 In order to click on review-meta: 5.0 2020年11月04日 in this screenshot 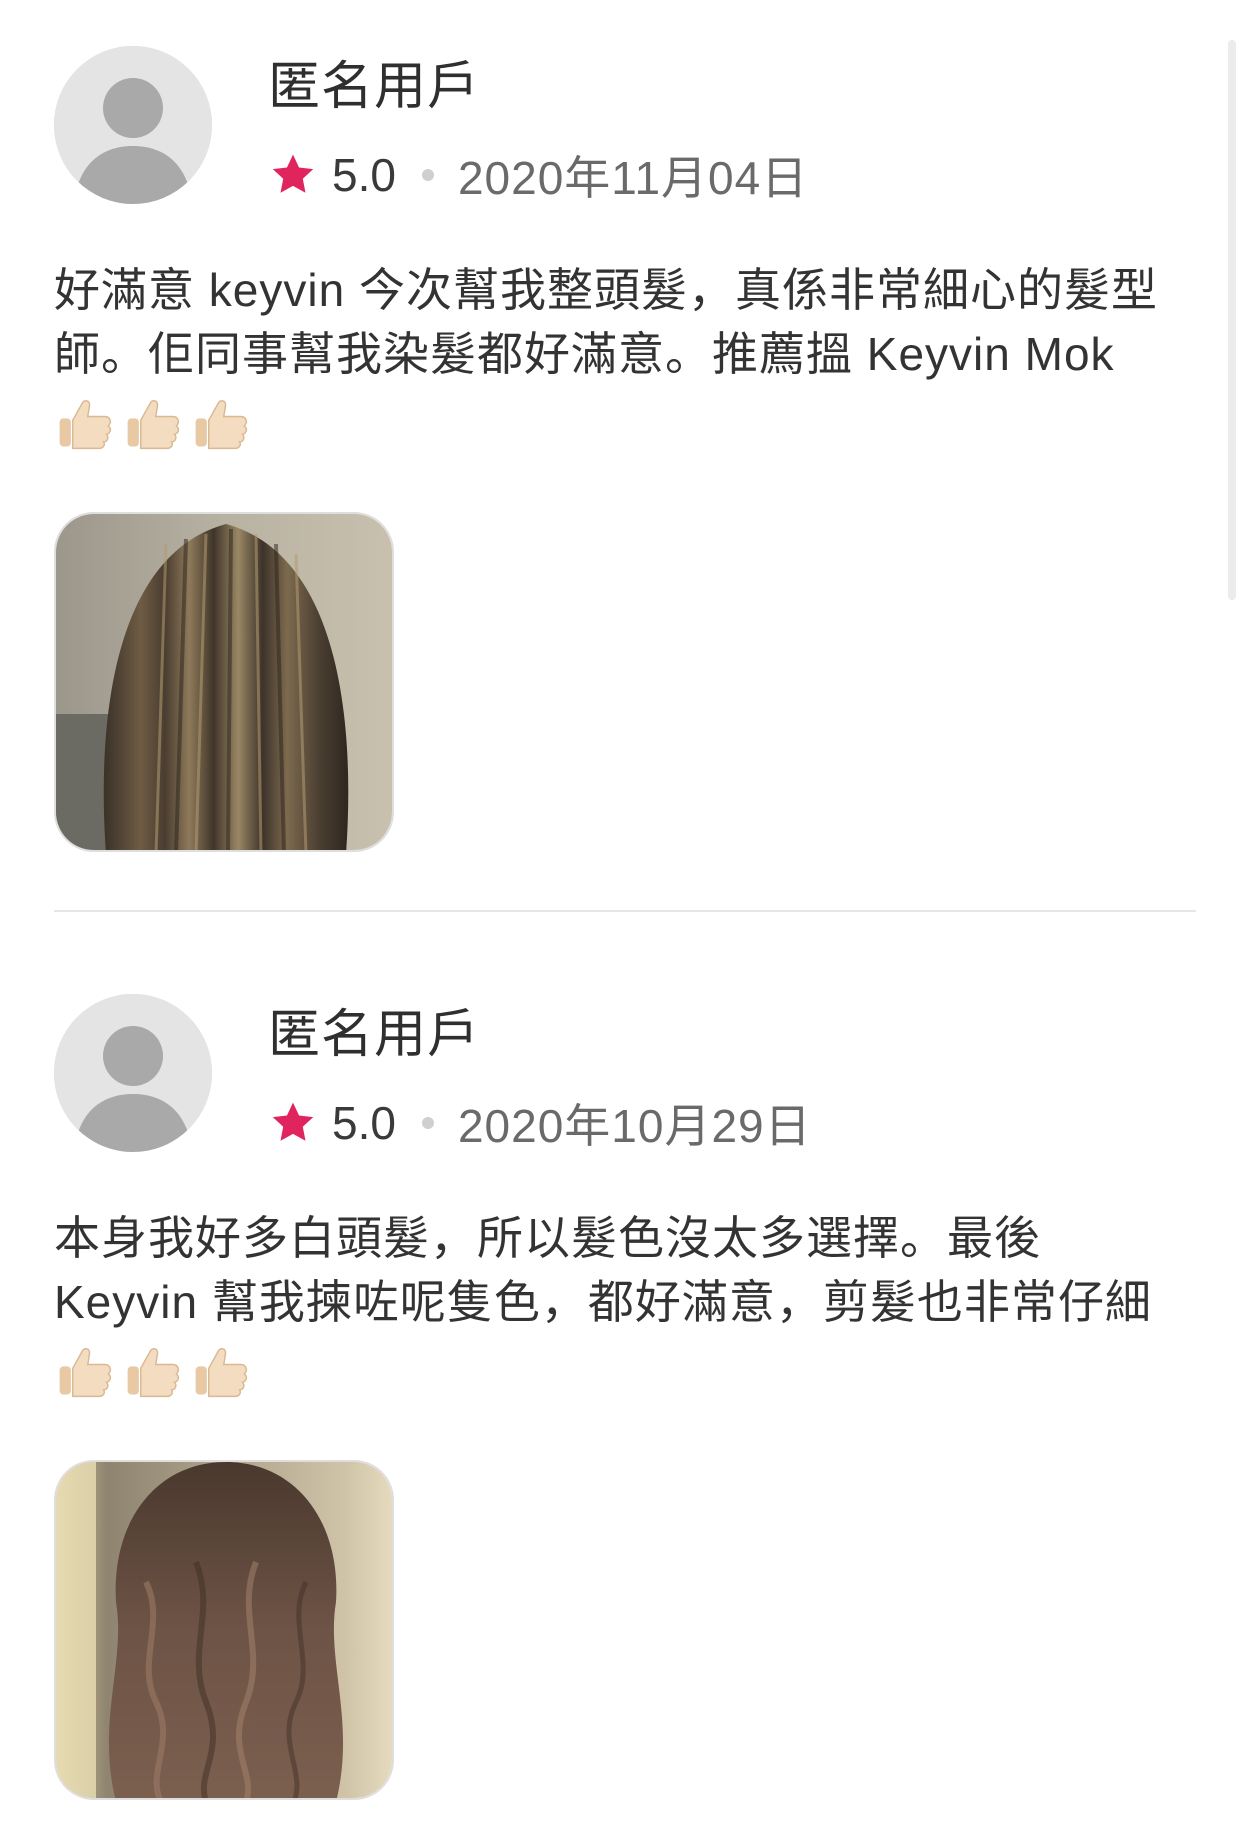, I will do `click(538, 175)`.